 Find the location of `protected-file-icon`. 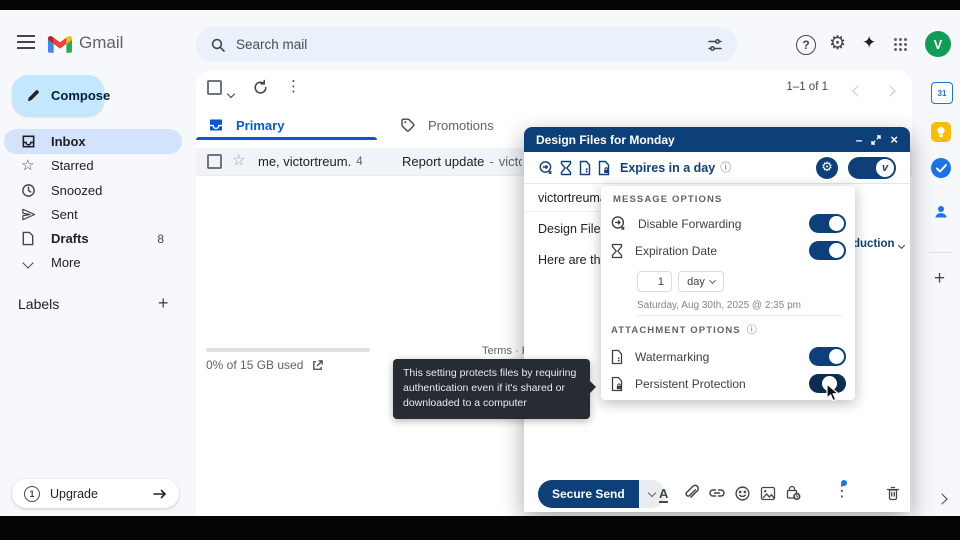

protected-file-icon is located at coordinates (604, 168).